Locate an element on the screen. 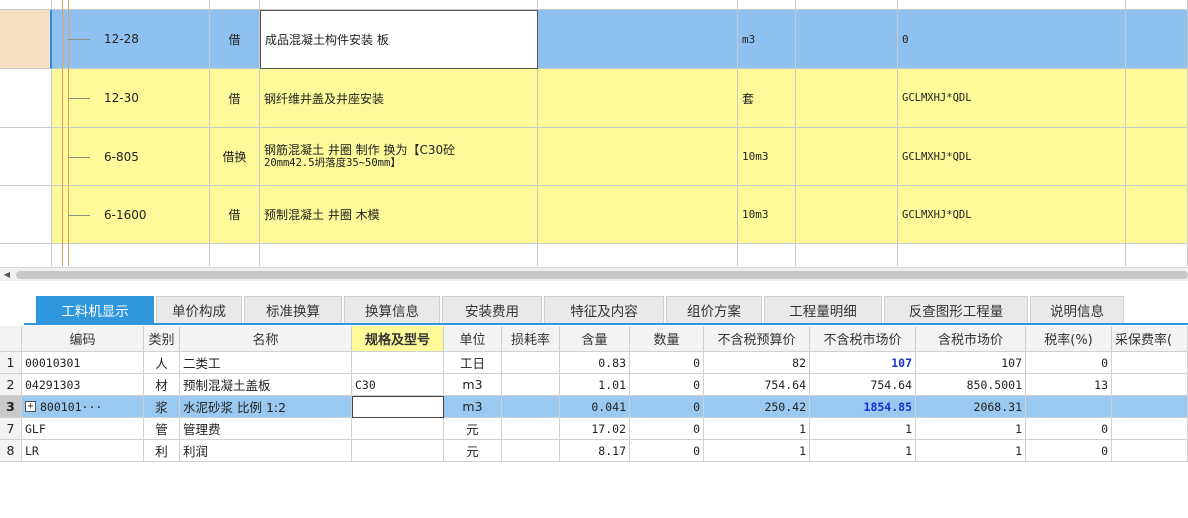 This screenshot has height=518, width=1188. resource-market-price: 1 is located at coordinates (863, 451).